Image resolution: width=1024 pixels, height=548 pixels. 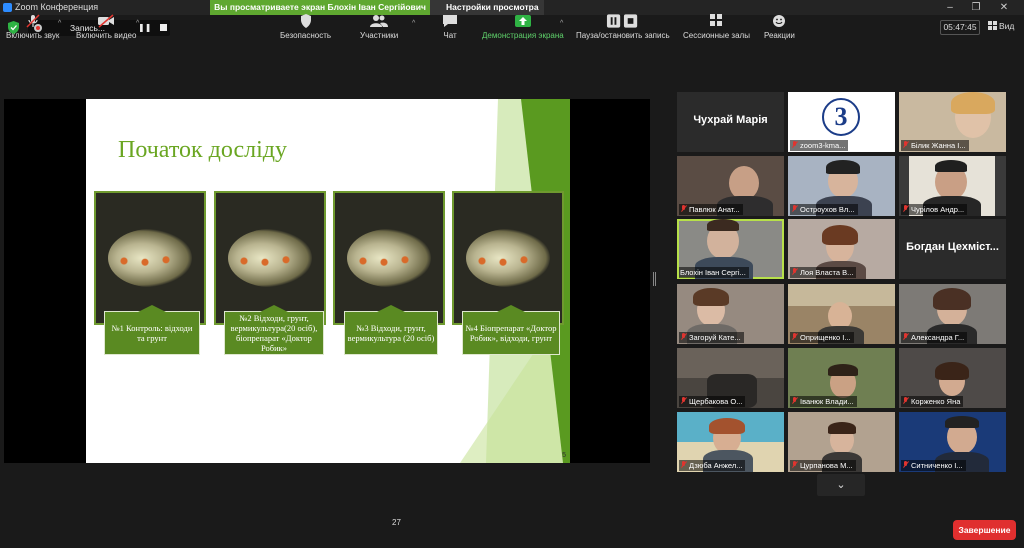 I want to click on maximize-icon: ❐, so click(x=976, y=7).